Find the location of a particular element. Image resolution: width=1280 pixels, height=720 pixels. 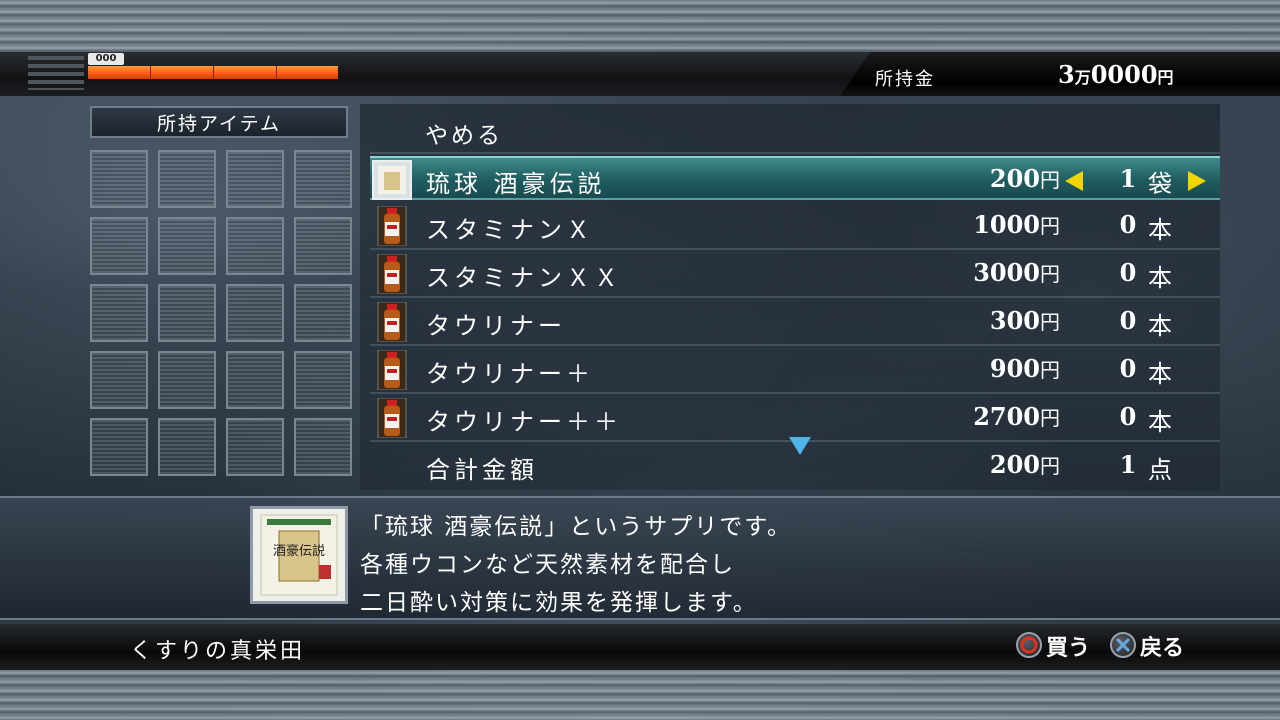

item-name: タウリナー is located at coordinates (496, 326).